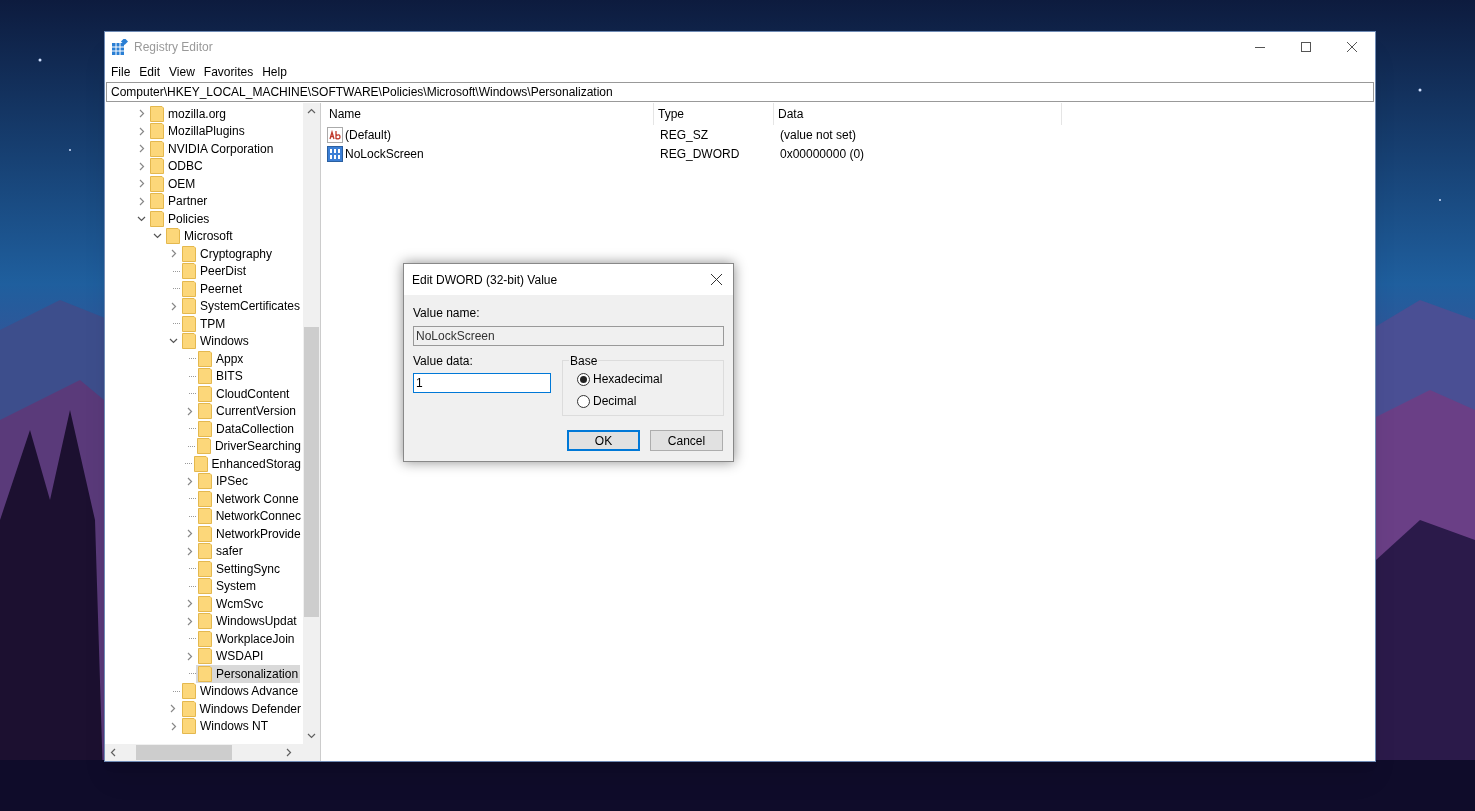 The height and width of the screenshot is (811, 1475). Describe the element at coordinates (212, 149) in the screenshot. I see `tree-item: NVIDIA Corporation` at that location.